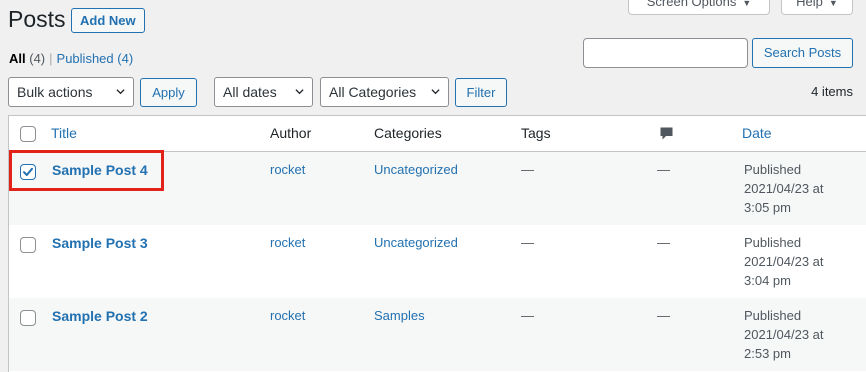  Describe the element at coordinates (100, 316) in the screenshot. I see `post-title-link: Sample Post 2` at that location.